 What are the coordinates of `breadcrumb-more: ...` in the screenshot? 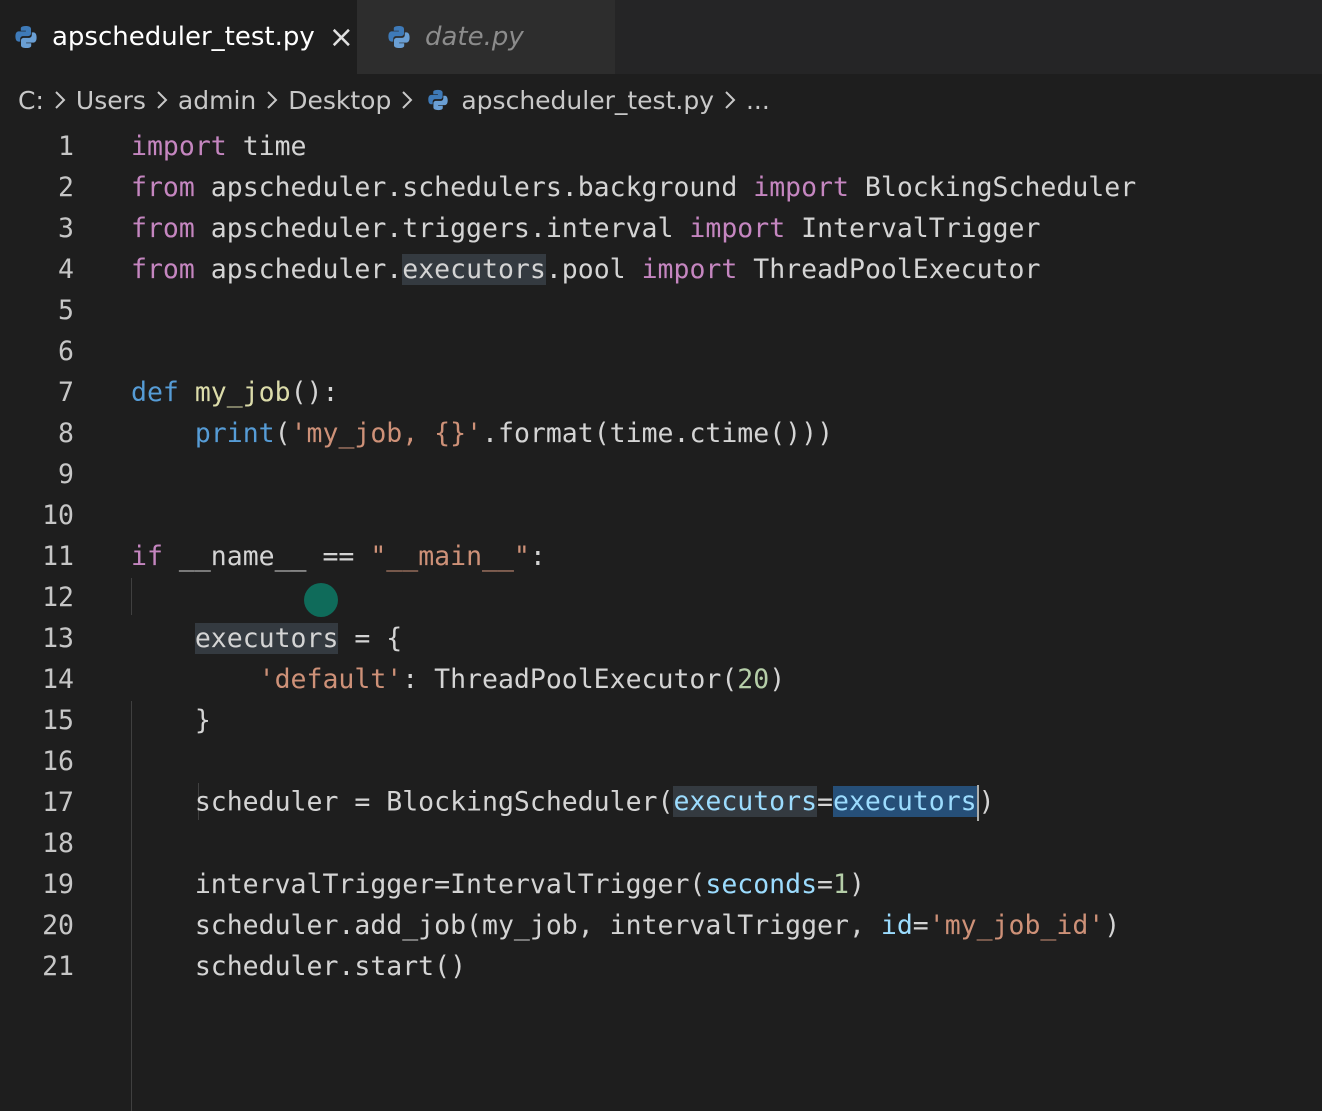 It's located at (758, 100).